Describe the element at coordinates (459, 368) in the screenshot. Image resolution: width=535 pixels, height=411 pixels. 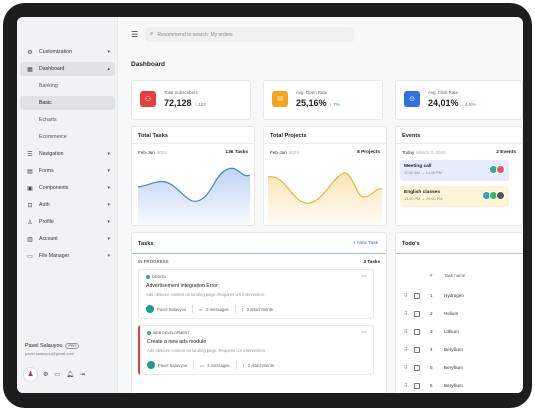
I see `table-row: ⠿ 5 Beryllium` at that location.